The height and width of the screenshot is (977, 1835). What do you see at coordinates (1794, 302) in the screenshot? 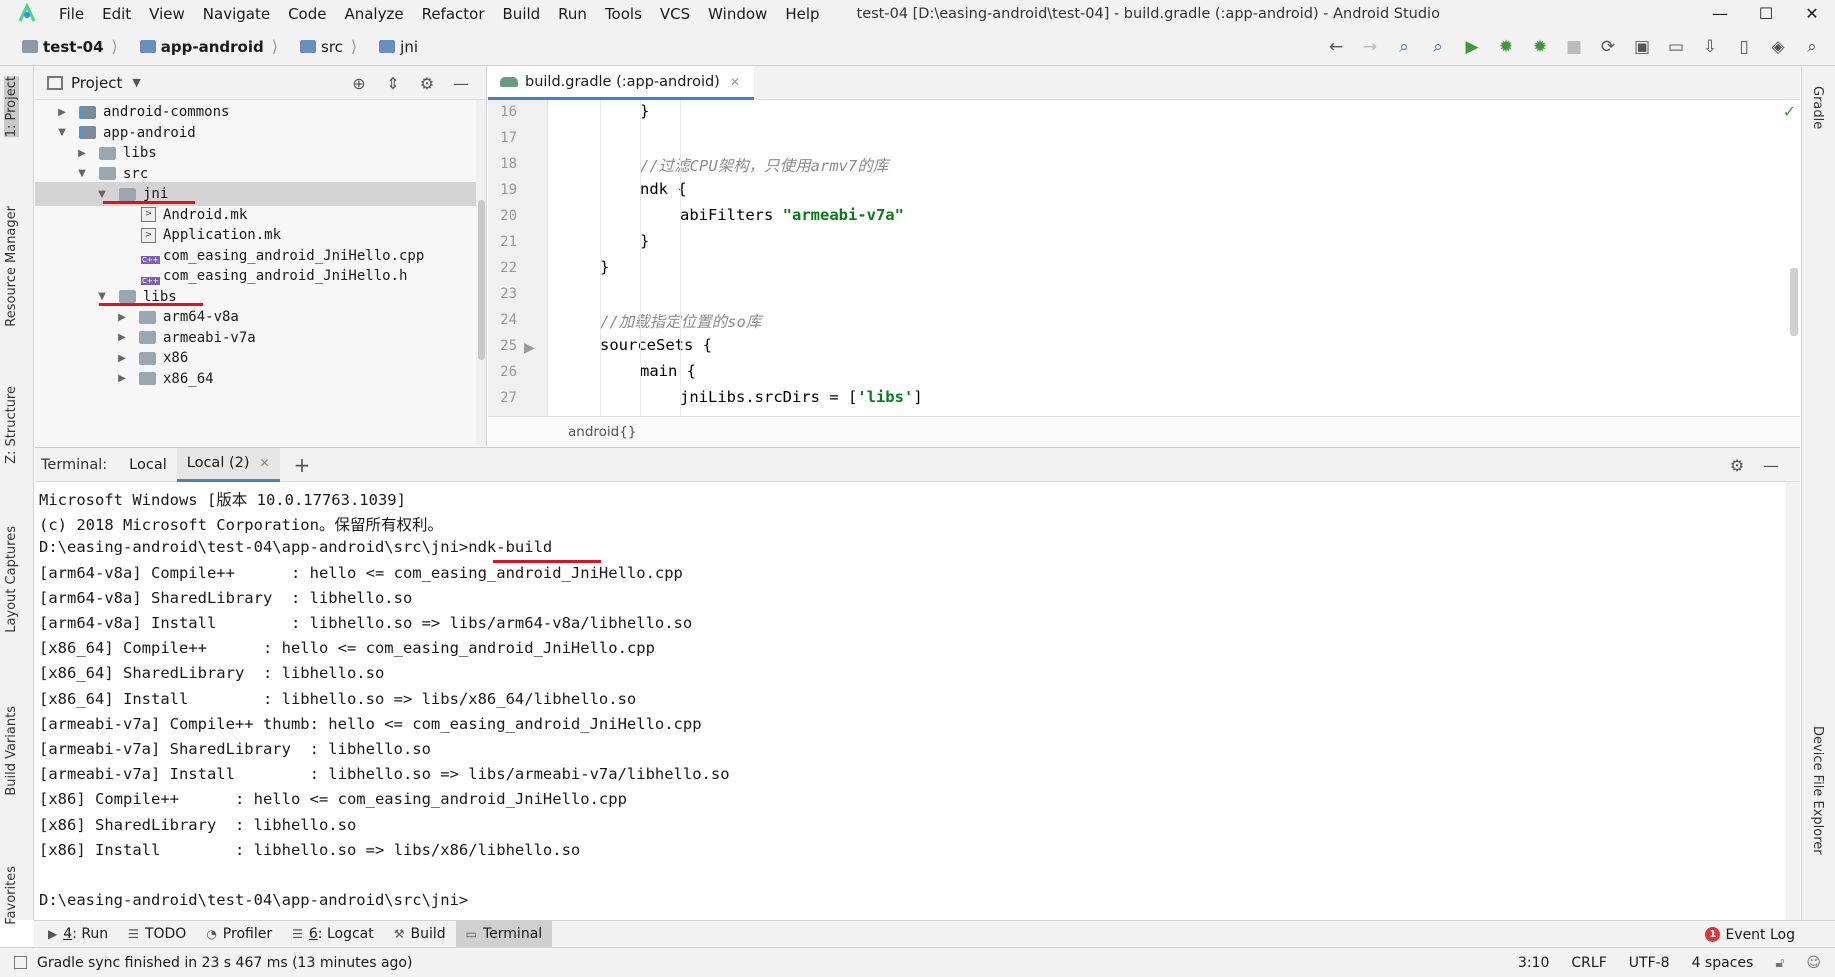
I see `editor-scrollbar-thumb` at bounding box center [1794, 302].